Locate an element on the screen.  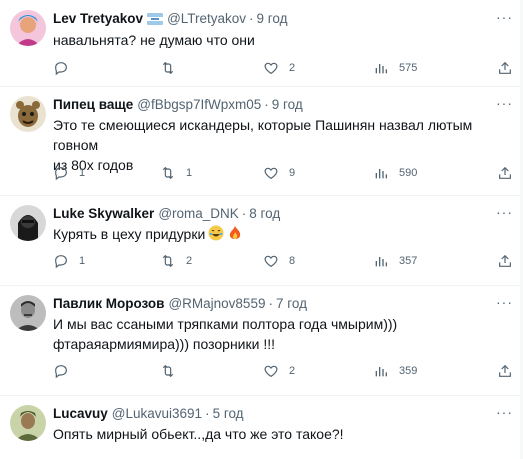
fire-emoji-icon is located at coordinates (235, 235).